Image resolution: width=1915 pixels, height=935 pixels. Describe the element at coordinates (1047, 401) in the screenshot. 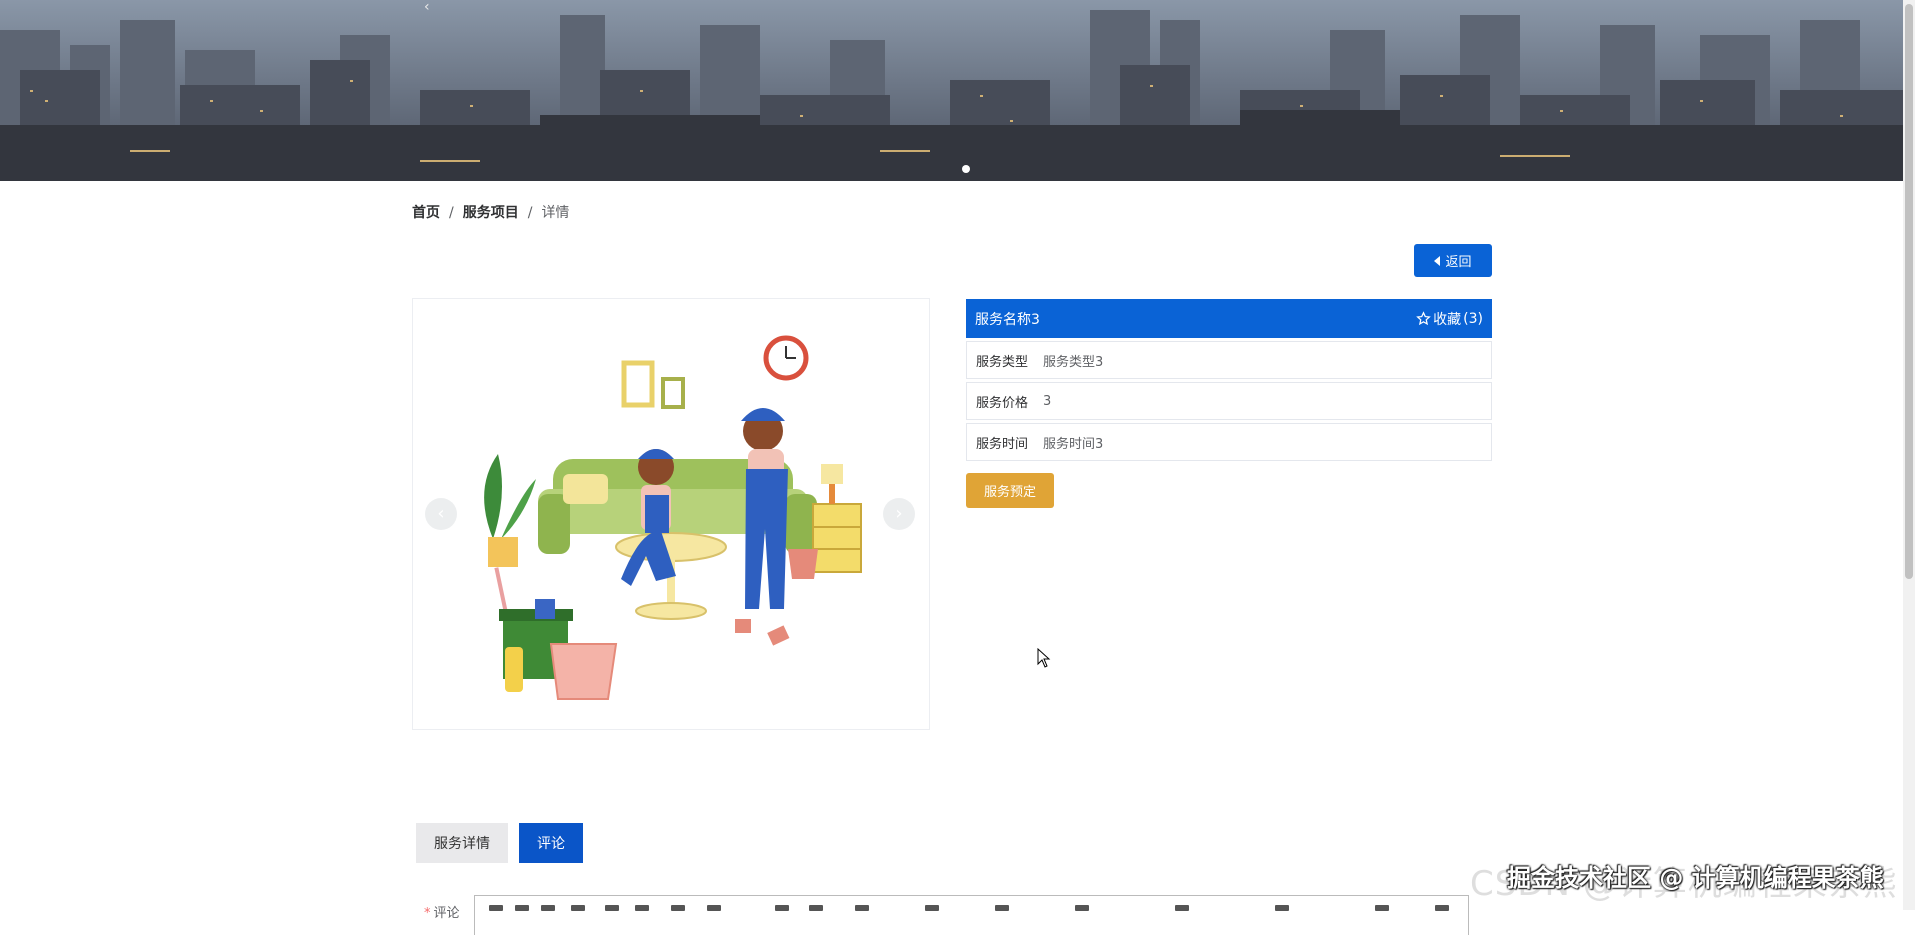

I see `info-value: 3` at that location.